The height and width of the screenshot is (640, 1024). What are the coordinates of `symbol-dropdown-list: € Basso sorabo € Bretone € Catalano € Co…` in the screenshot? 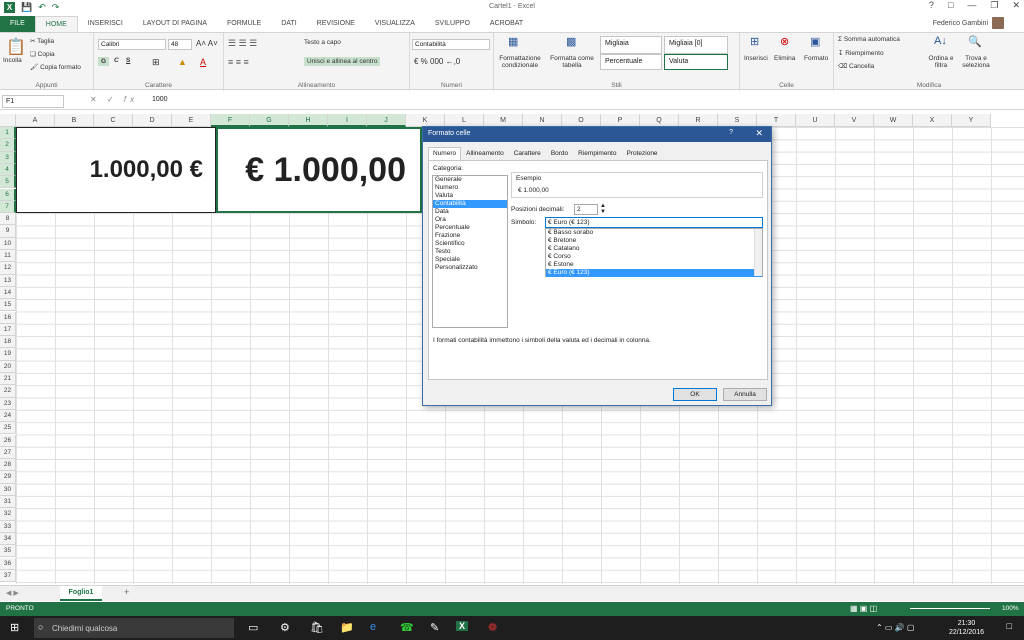 It's located at (654, 252).